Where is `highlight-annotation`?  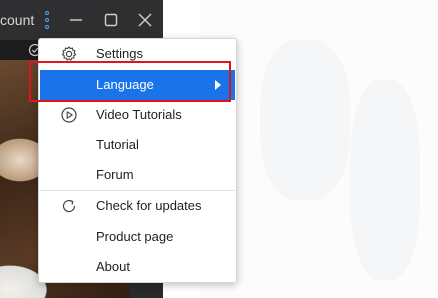
highlight-annotation is located at coordinates (130, 81).